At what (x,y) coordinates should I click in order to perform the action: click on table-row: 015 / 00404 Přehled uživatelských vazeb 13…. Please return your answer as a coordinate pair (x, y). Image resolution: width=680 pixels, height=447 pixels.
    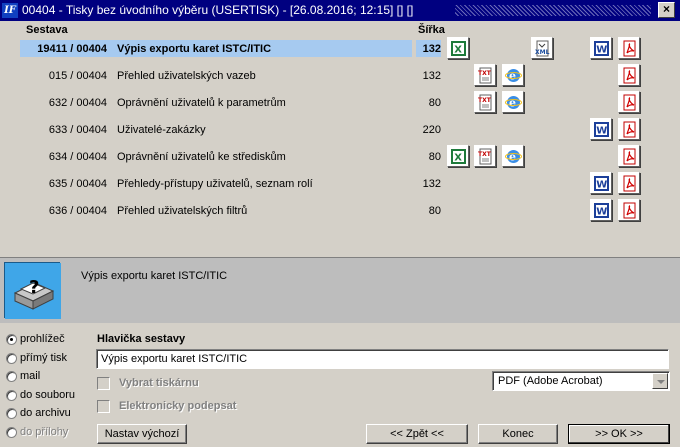
    Looking at the image, I should click on (340, 76).